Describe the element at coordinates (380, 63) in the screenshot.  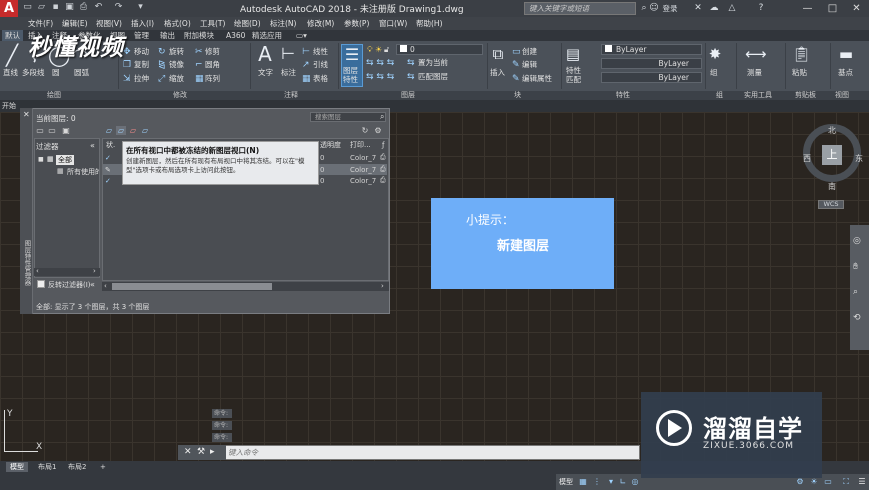
I see `layer-tool-icon: ⇆ ⇆ ⇆` at that location.